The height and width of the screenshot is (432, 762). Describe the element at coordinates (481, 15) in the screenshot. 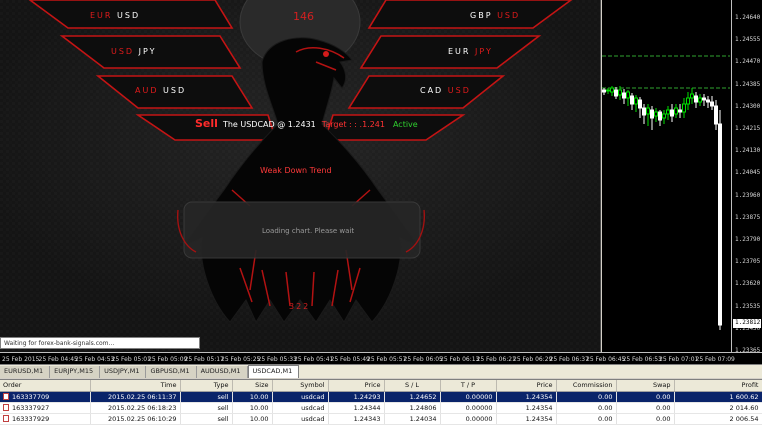

I see `pair-base: GBP` at that location.